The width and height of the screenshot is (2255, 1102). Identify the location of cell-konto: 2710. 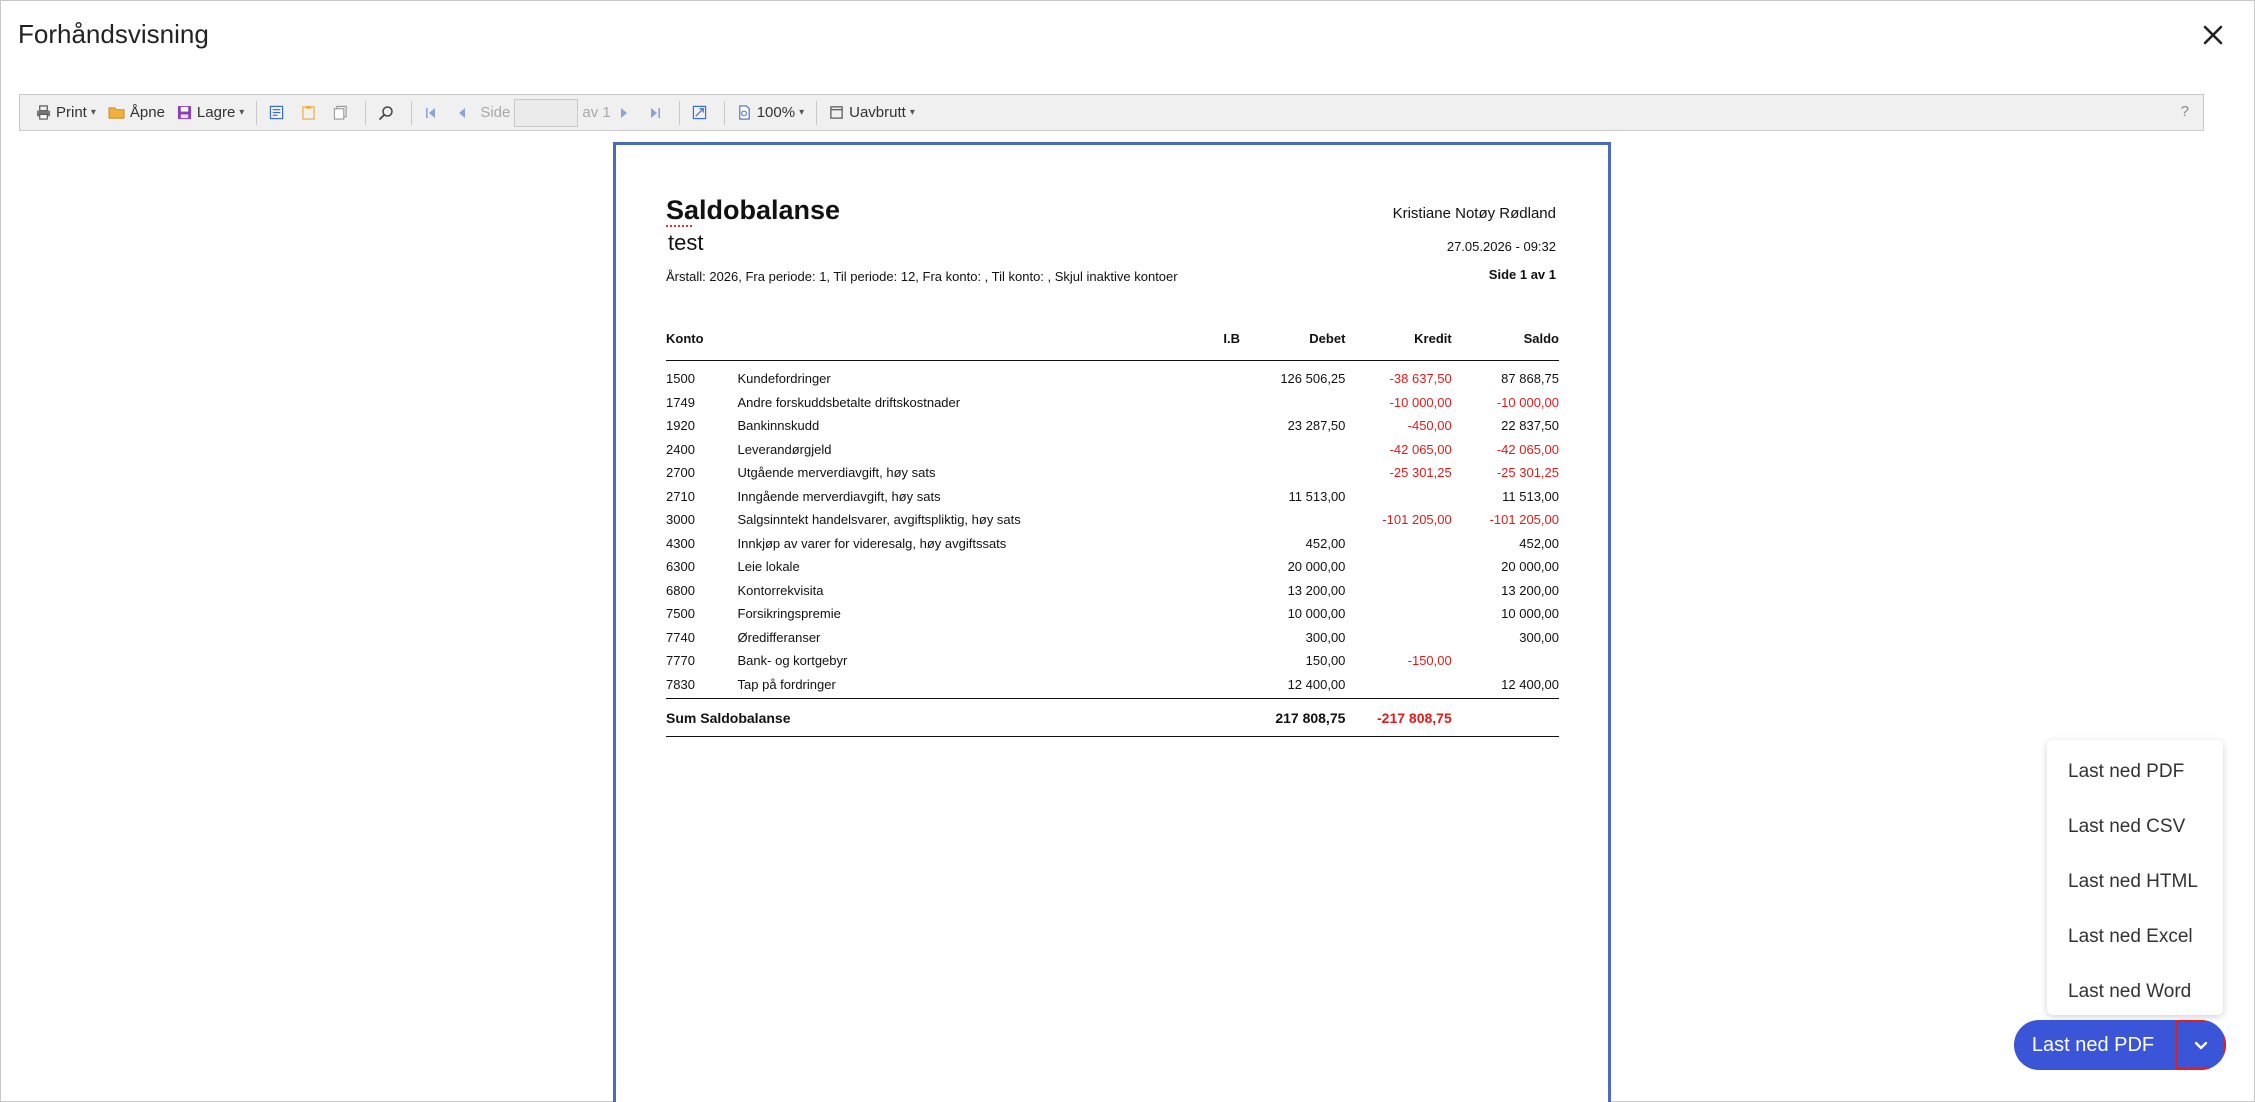
(680, 496).